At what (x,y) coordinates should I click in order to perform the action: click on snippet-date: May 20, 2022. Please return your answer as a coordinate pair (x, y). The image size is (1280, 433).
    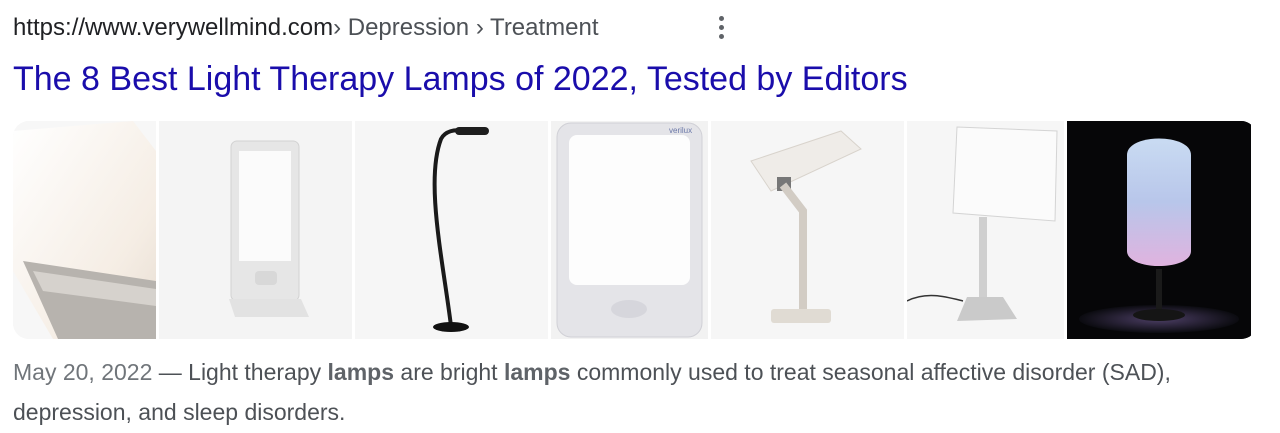
    Looking at the image, I should click on (83, 372).